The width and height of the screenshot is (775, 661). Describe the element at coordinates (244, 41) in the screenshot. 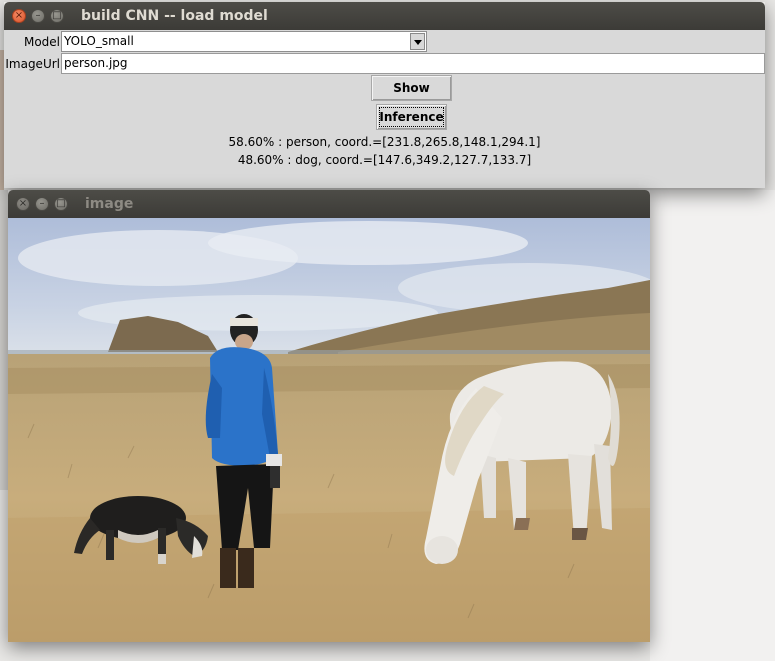

I see `model-select: YOLO_small` at that location.